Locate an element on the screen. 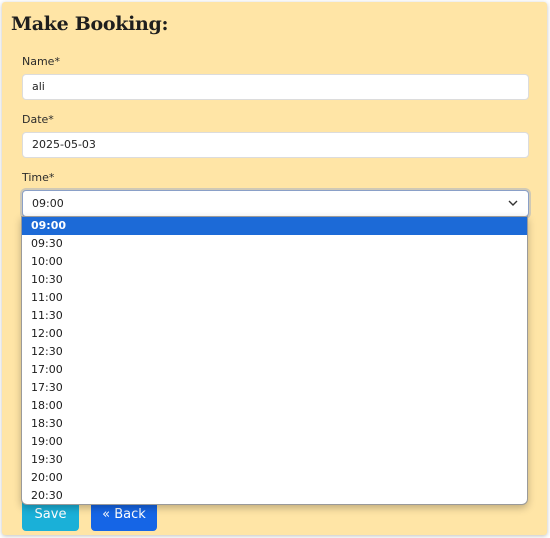  time-option: 19:30 is located at coordinates (274, 460).